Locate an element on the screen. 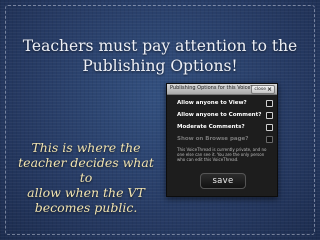  show-browse-checkbox is located at coordinates (269, 139).